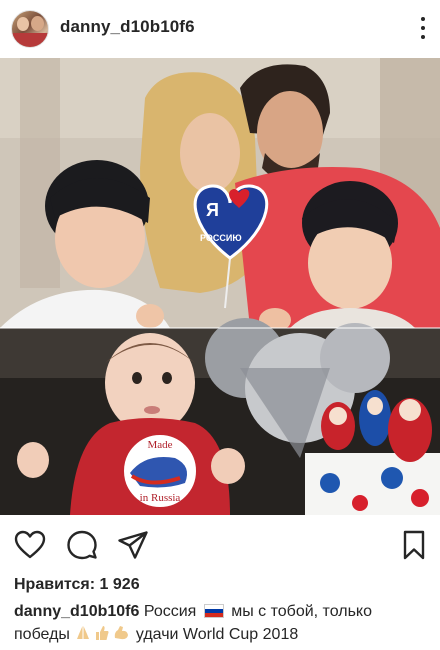 Image resolution: width=440 pixels, height=650 pixels. What do you see at coordinates (83, 632) in the screenshot?
I see `praying-hands-icon` at bounding box center [83, 632].